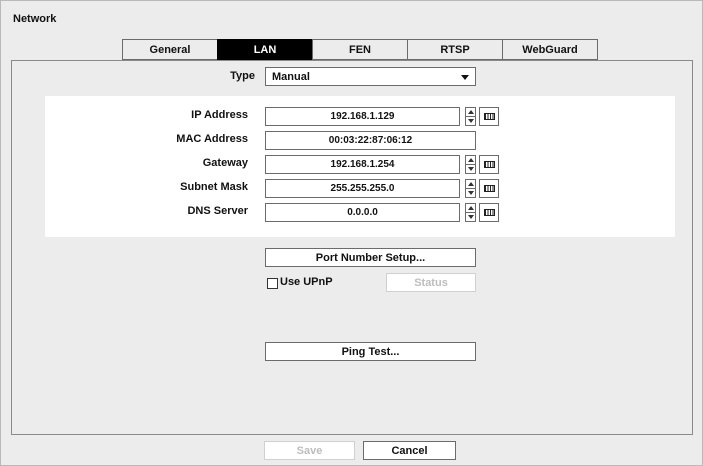  I want to click on gateway-keyboard-button, so click(489, 164).